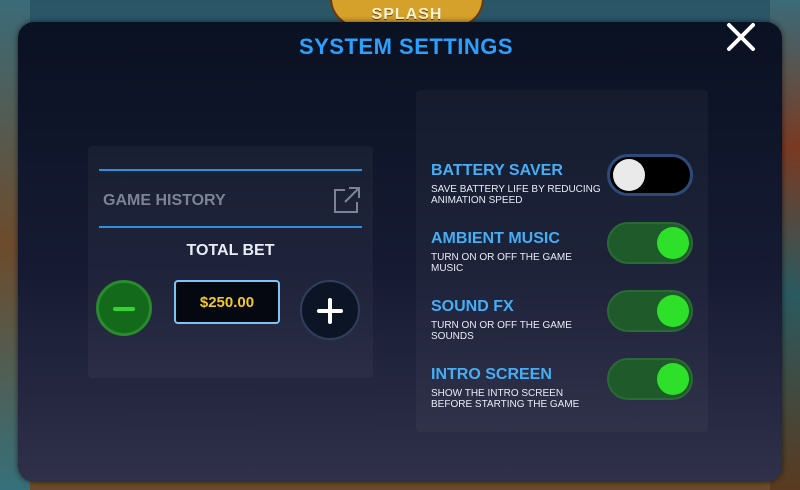 The width and height of the screenshot is (800, 490). I want to click on ambient-music-toggle, so click(650, 243).